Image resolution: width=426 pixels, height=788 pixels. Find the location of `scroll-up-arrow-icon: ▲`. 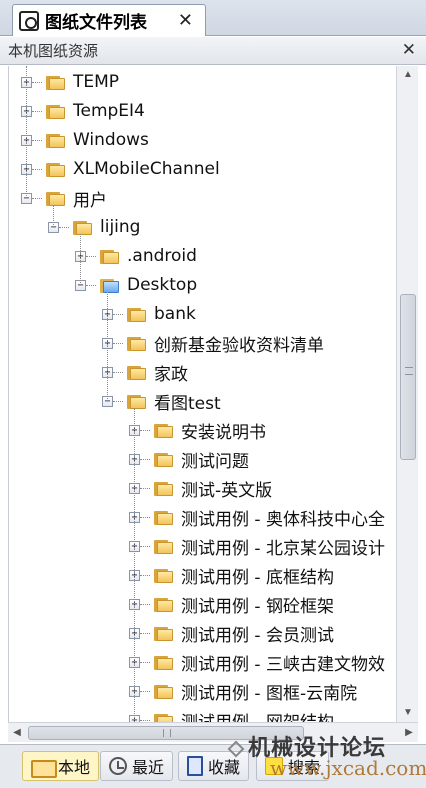

scroll-up-arrow-icon: ▲ is located at coordinates (408, 75).